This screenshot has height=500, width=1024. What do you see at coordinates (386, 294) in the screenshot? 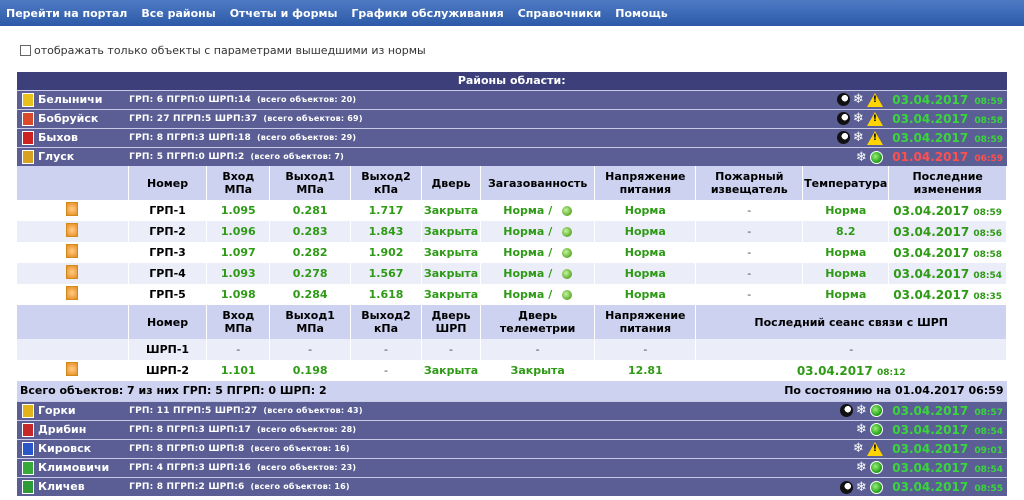
I see `grp-out2: 1.618` at bounding box center [386, 294].